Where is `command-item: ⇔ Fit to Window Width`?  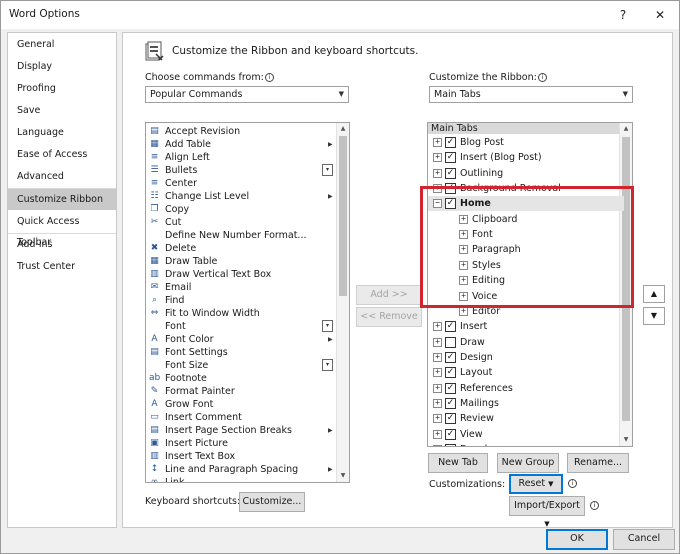
command-item: ⇔ Fit to Window Width is located at coordinates (246, 313).